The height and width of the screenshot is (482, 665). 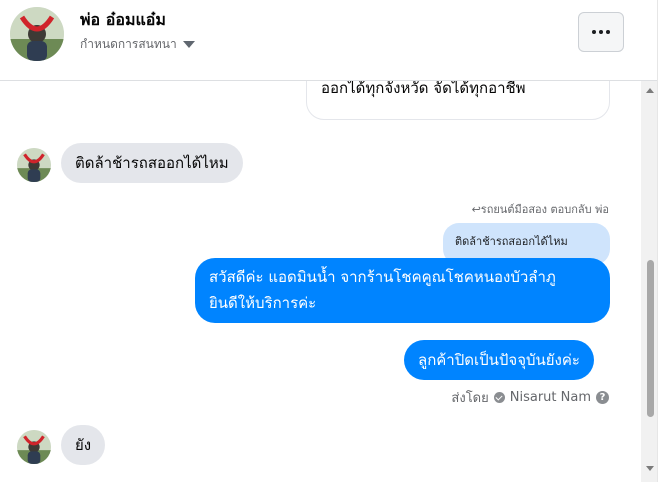 I want to click on check-circle-icon, so click(x=499, y=397).